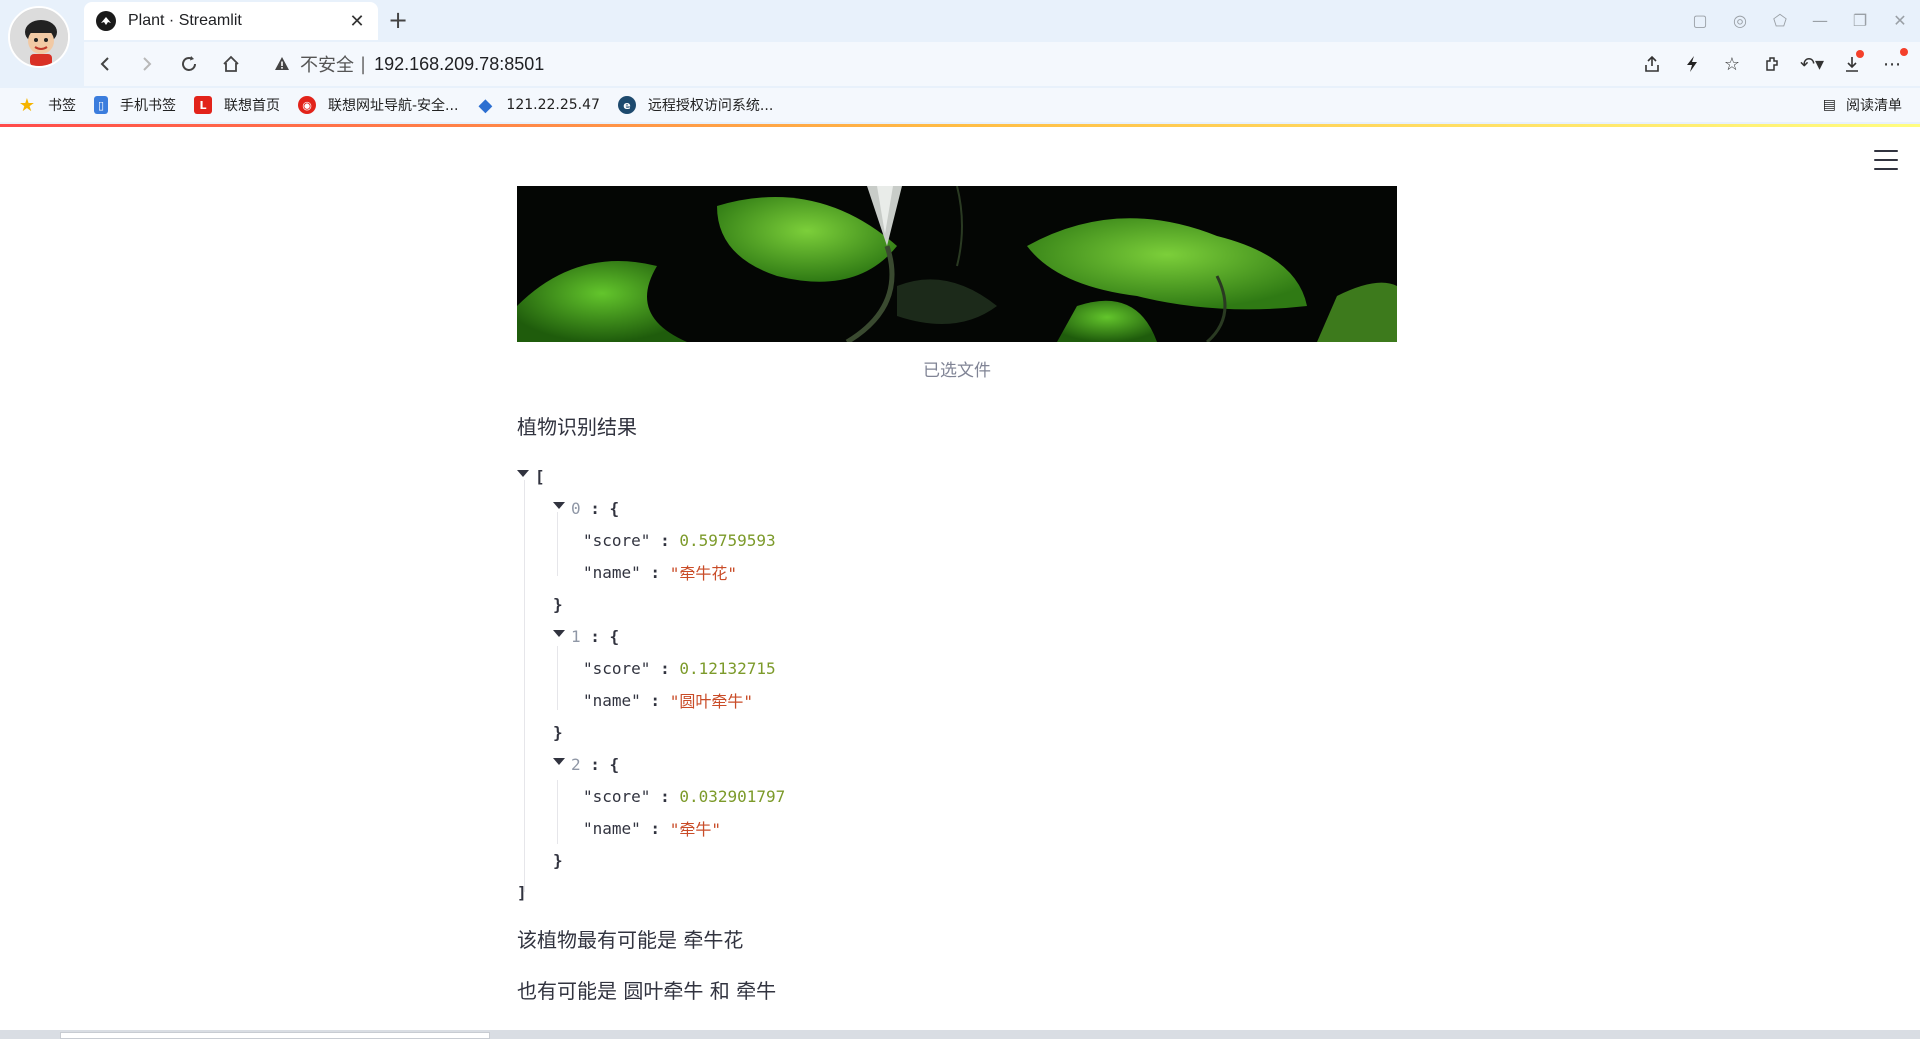  I want to click on json-name-value: "圆叶牵牛", so click(711, 701).